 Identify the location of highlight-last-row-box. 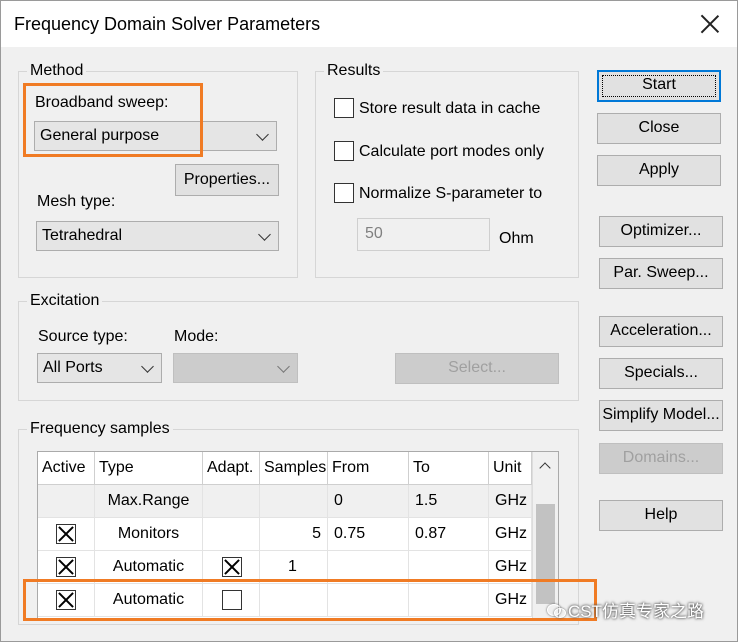
(310, 600).